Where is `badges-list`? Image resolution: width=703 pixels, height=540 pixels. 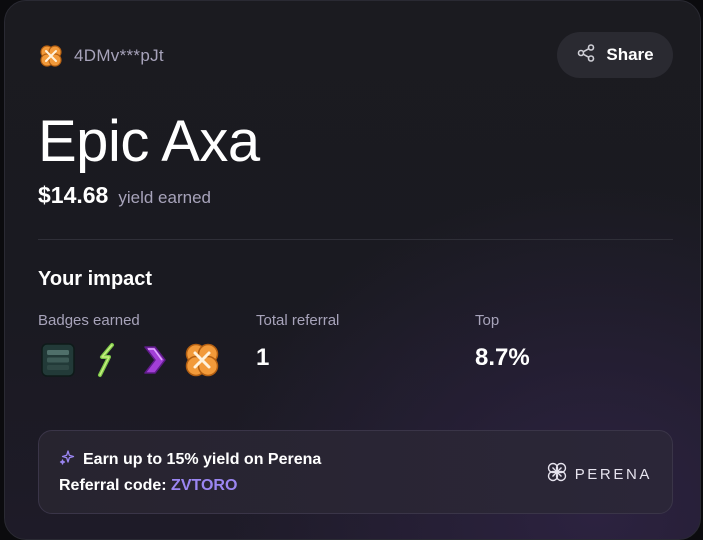
badges-list is located at coordinates (130, 360).